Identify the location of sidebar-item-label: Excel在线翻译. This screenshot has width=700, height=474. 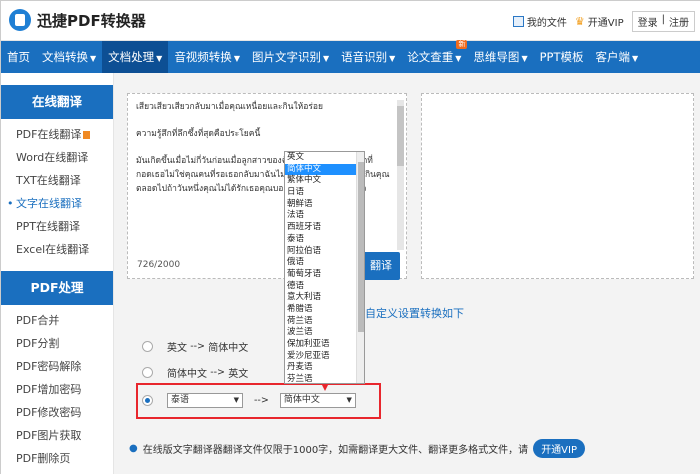
(53, 249).